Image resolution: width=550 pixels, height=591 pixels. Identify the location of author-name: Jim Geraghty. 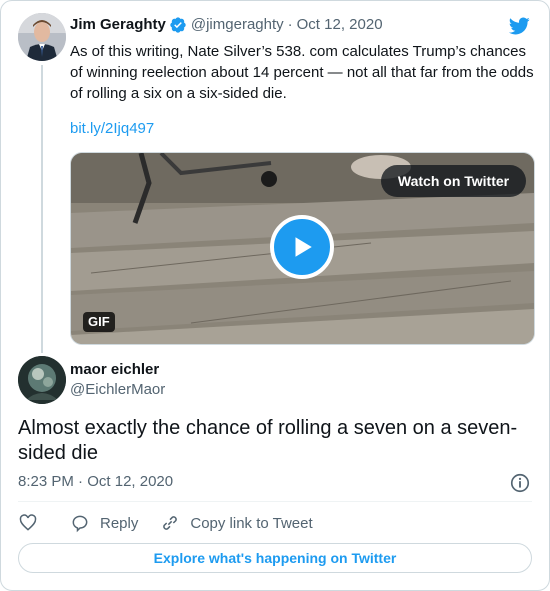
(118, 25).